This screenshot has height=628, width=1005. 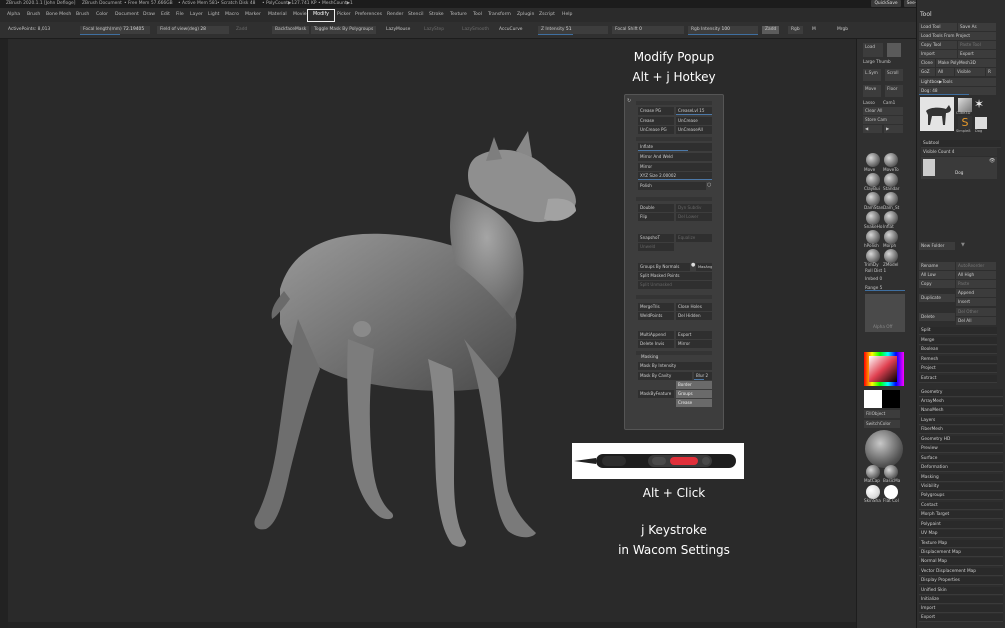 What do you see at coordinates (937, 246) in the screenshot?
I see `new-folder-button: New Folder` at bounding box center [937, 246].